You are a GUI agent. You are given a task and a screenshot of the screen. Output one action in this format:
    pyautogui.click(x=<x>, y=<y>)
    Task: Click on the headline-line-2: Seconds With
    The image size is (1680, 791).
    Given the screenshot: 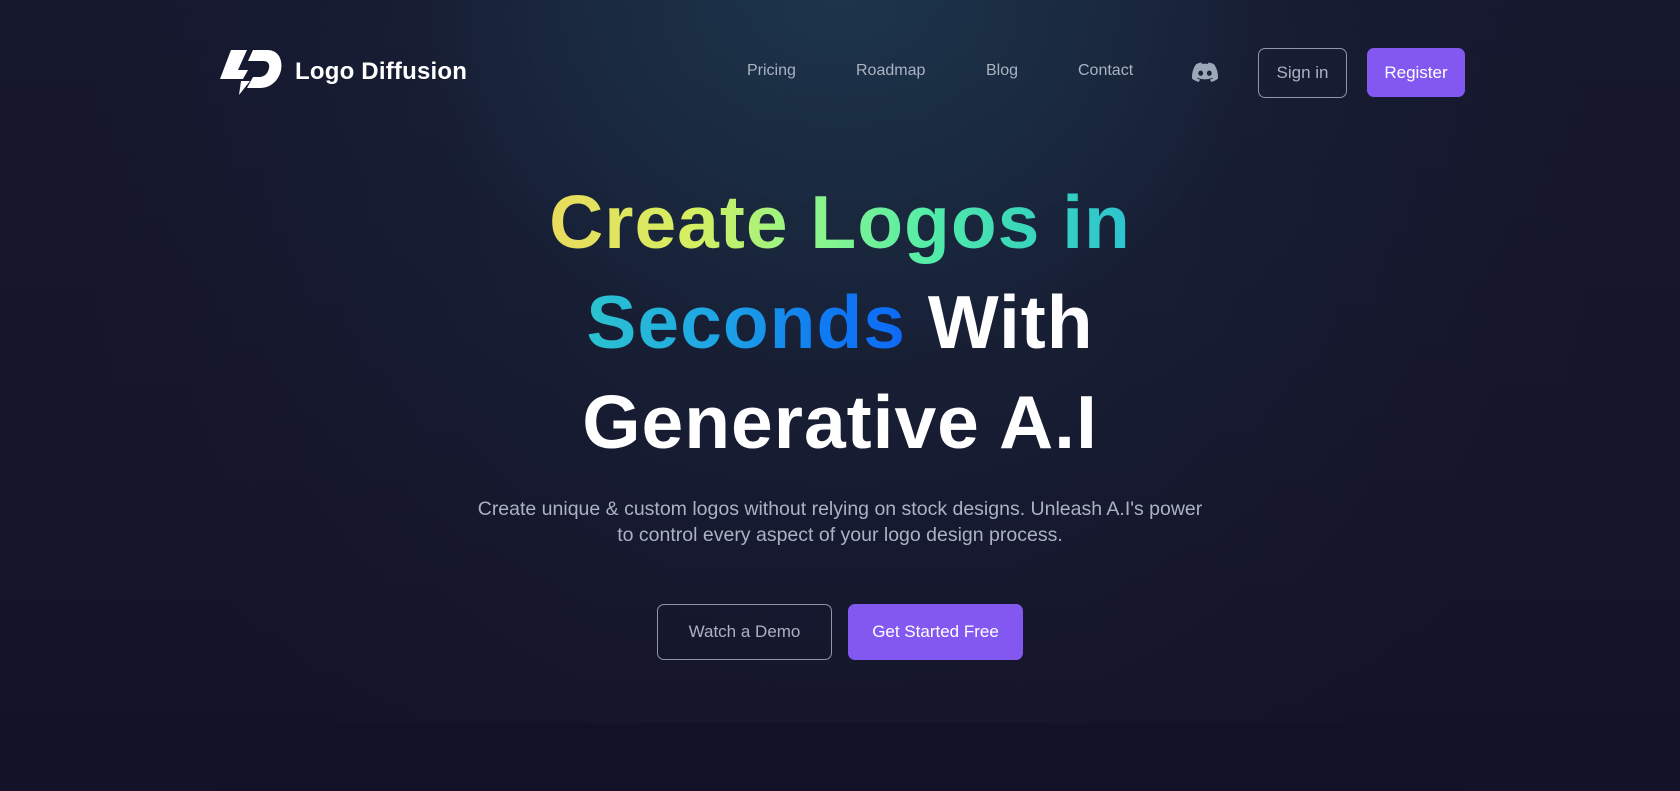 What is the action you would take?
    pyautogui.click(x=840, y=322)
    